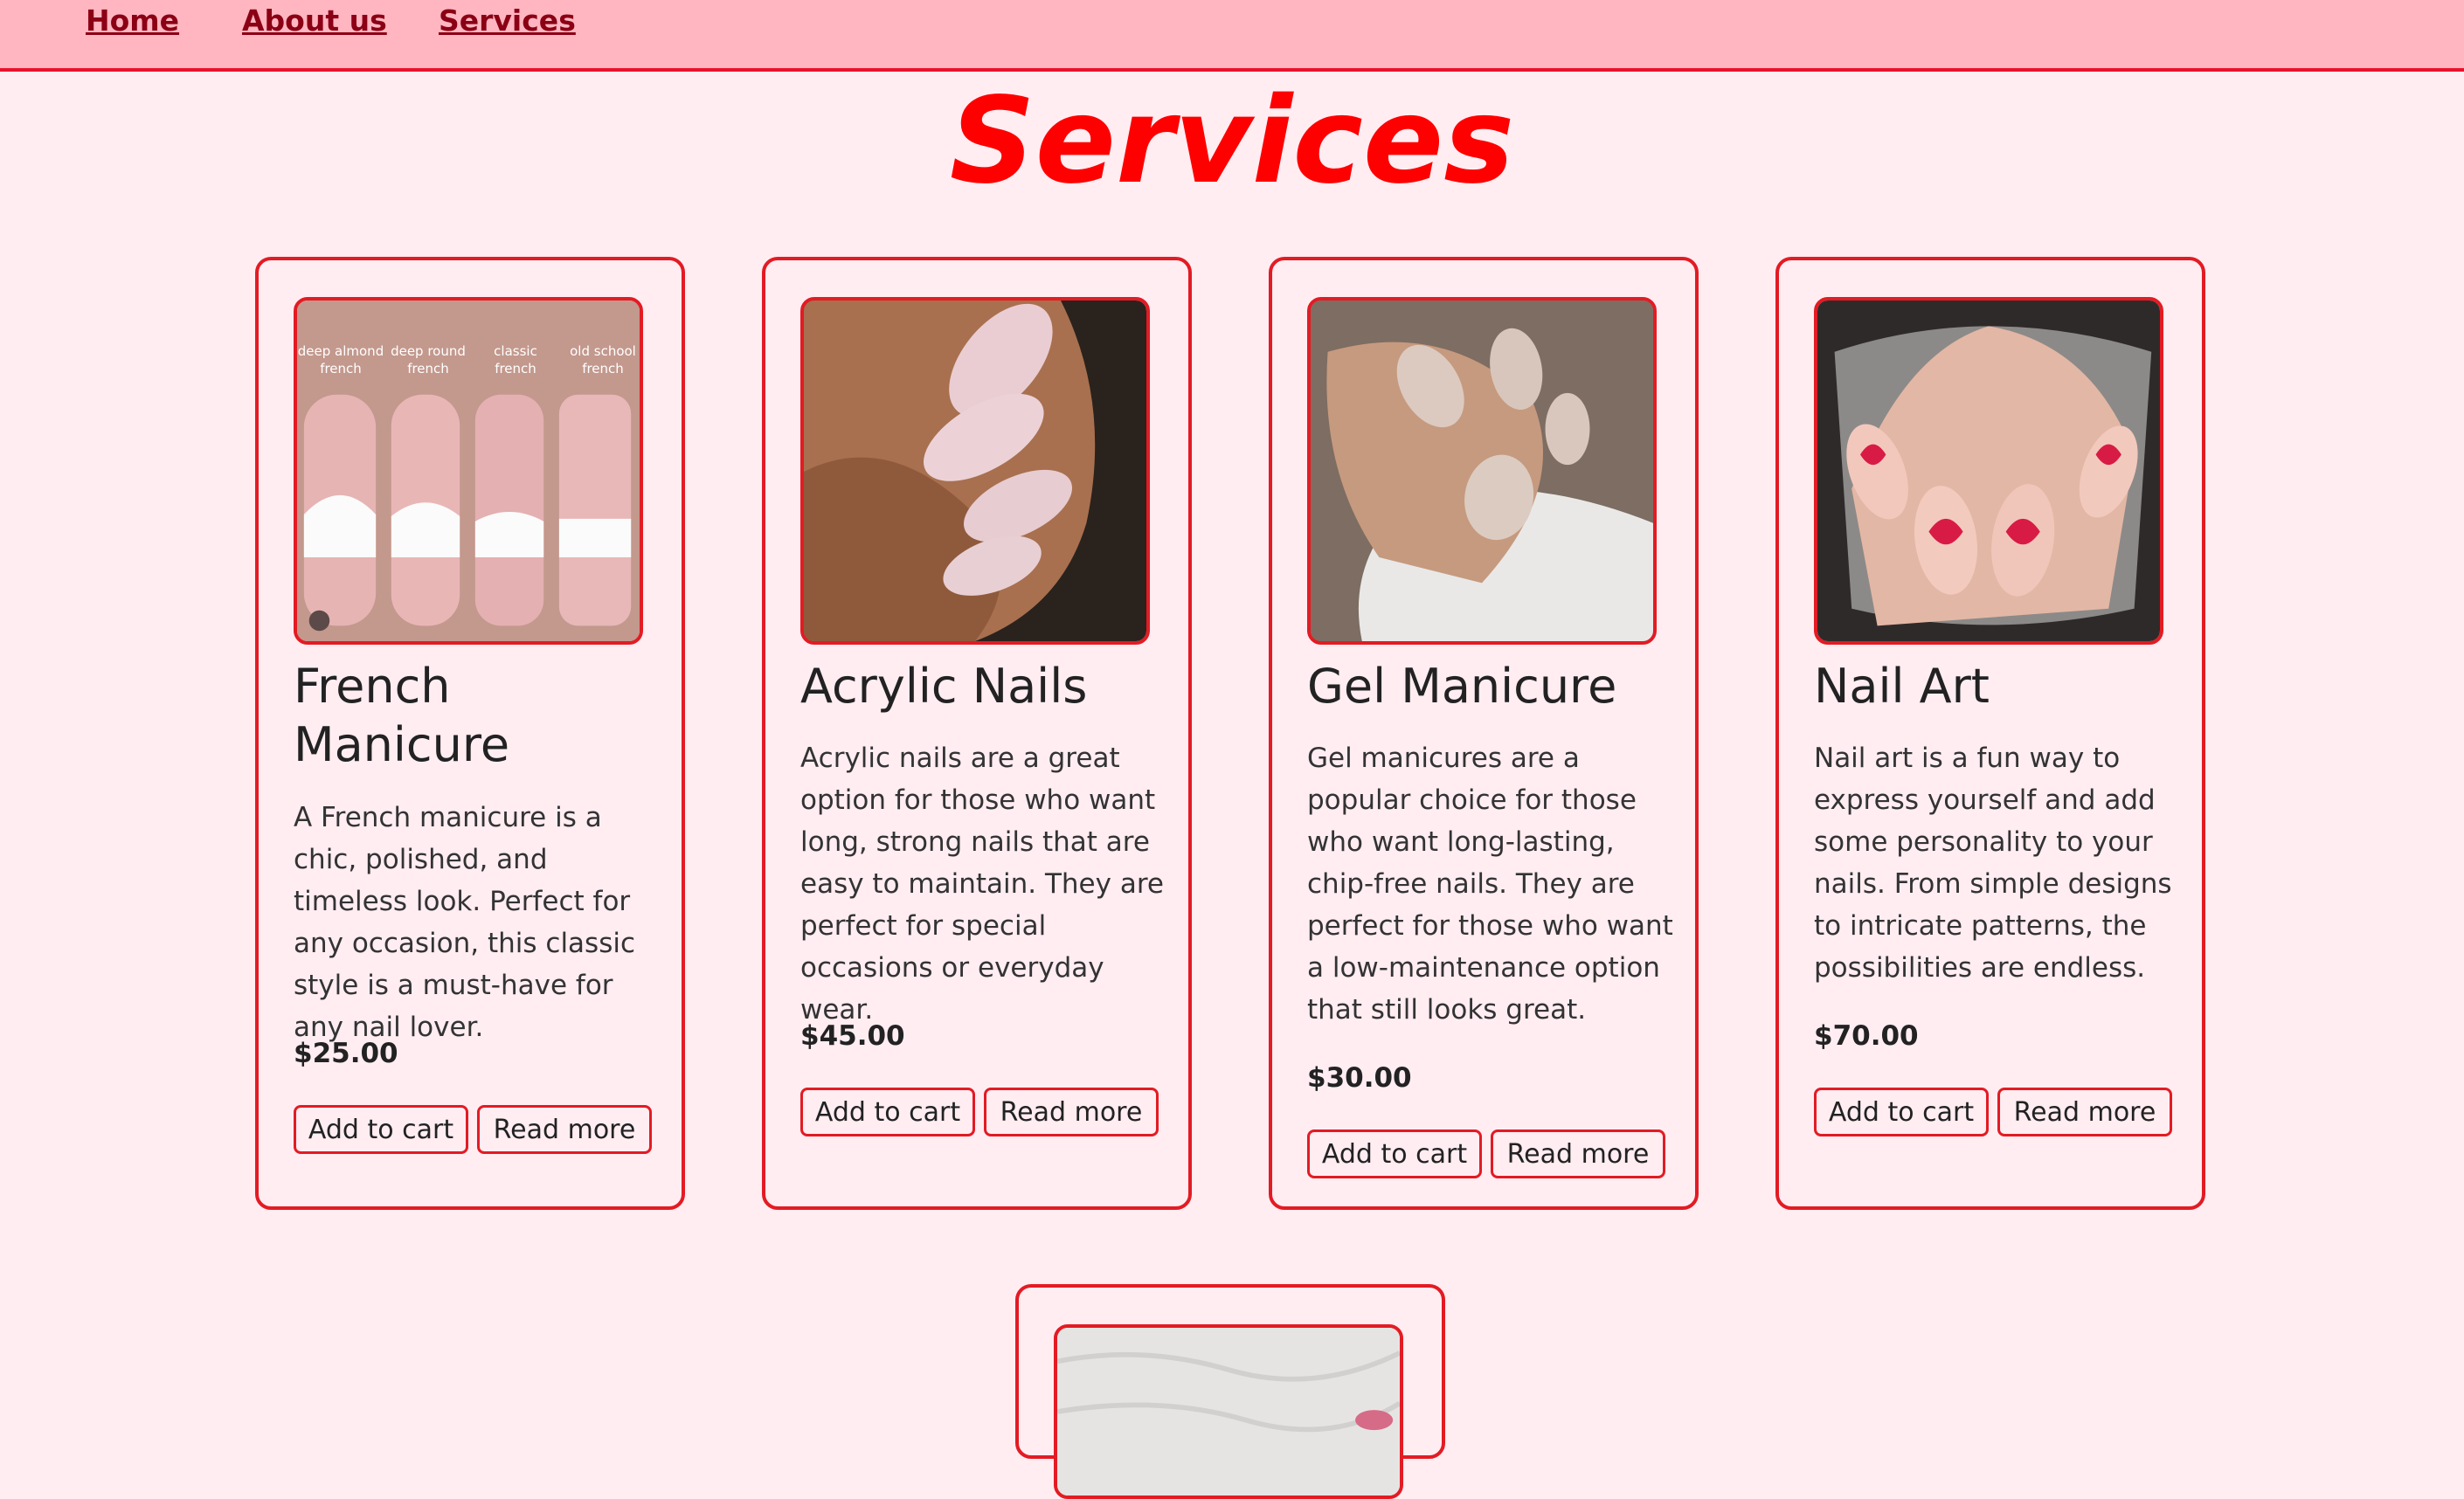 The height and width of the screenshot is (1499, 2464). What do you see at coordinates (1359, 1078) in the screenshot?
I see `card-price: $30.00` at bounding box center [1359, 1078].